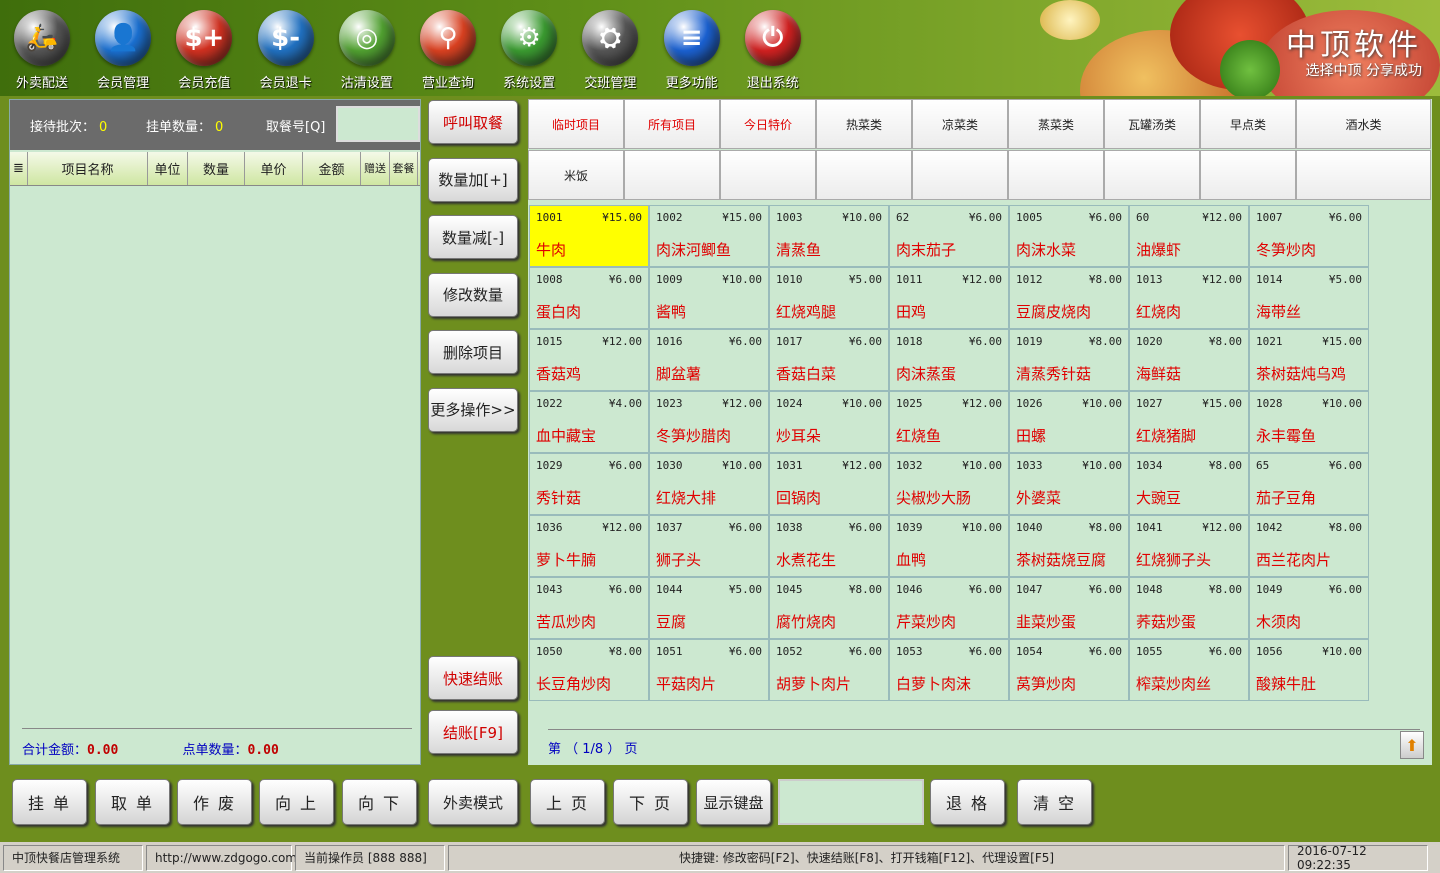 The width and height of the screenshot is (1440, 873). I want to click on quick-checkout-button: 快速结账, so click(473, 678).